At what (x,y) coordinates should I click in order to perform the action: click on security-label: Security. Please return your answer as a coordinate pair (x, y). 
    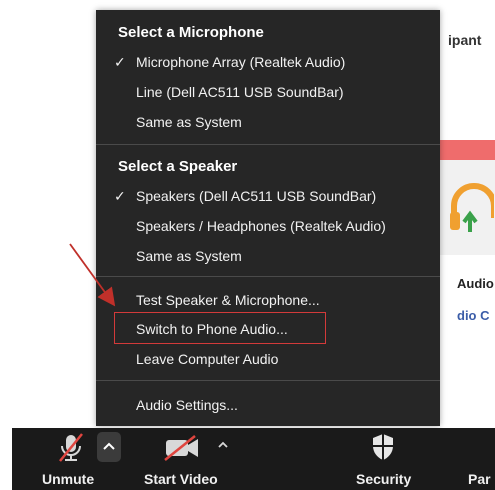
    Looking at the image, I should click on (384, 479).